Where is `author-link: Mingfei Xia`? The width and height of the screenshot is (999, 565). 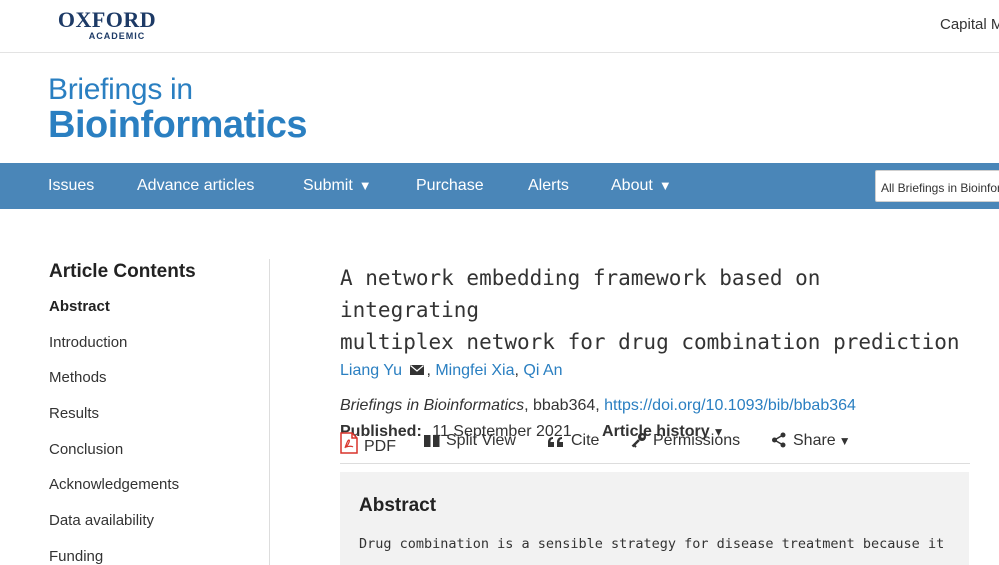 author-link: Mingfei Xia is located at coordinates (474, 370).